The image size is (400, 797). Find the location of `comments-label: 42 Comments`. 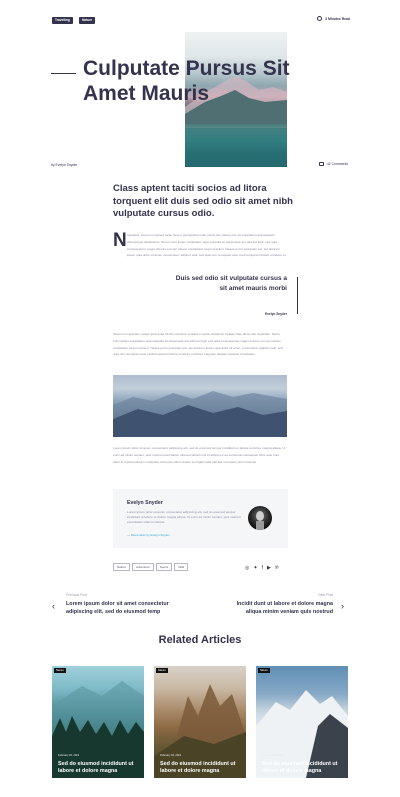

comments-label: 42 Comments is located at coordinates (337, 164).